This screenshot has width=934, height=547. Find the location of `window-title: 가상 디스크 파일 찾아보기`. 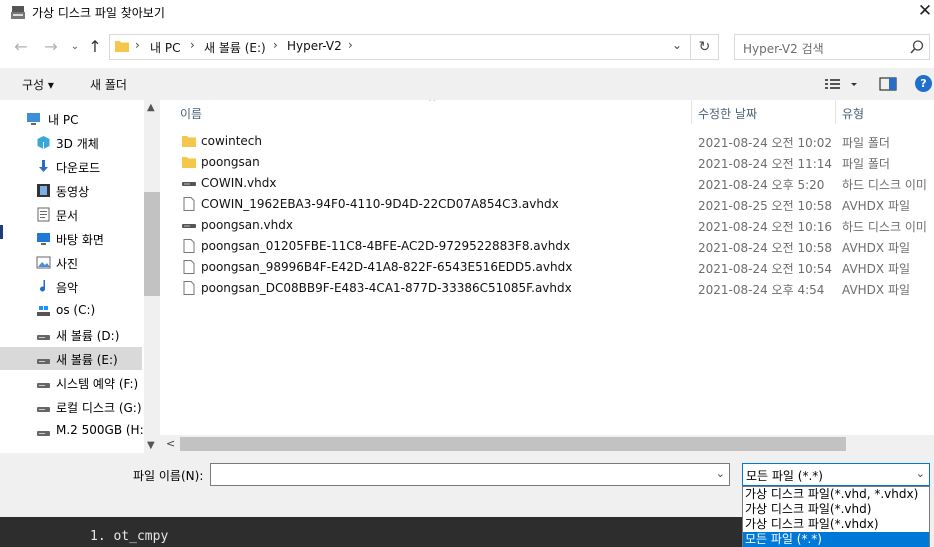

window-title: 가상 디스크 파일 찾아보기 is located at coordinates (98, 13).